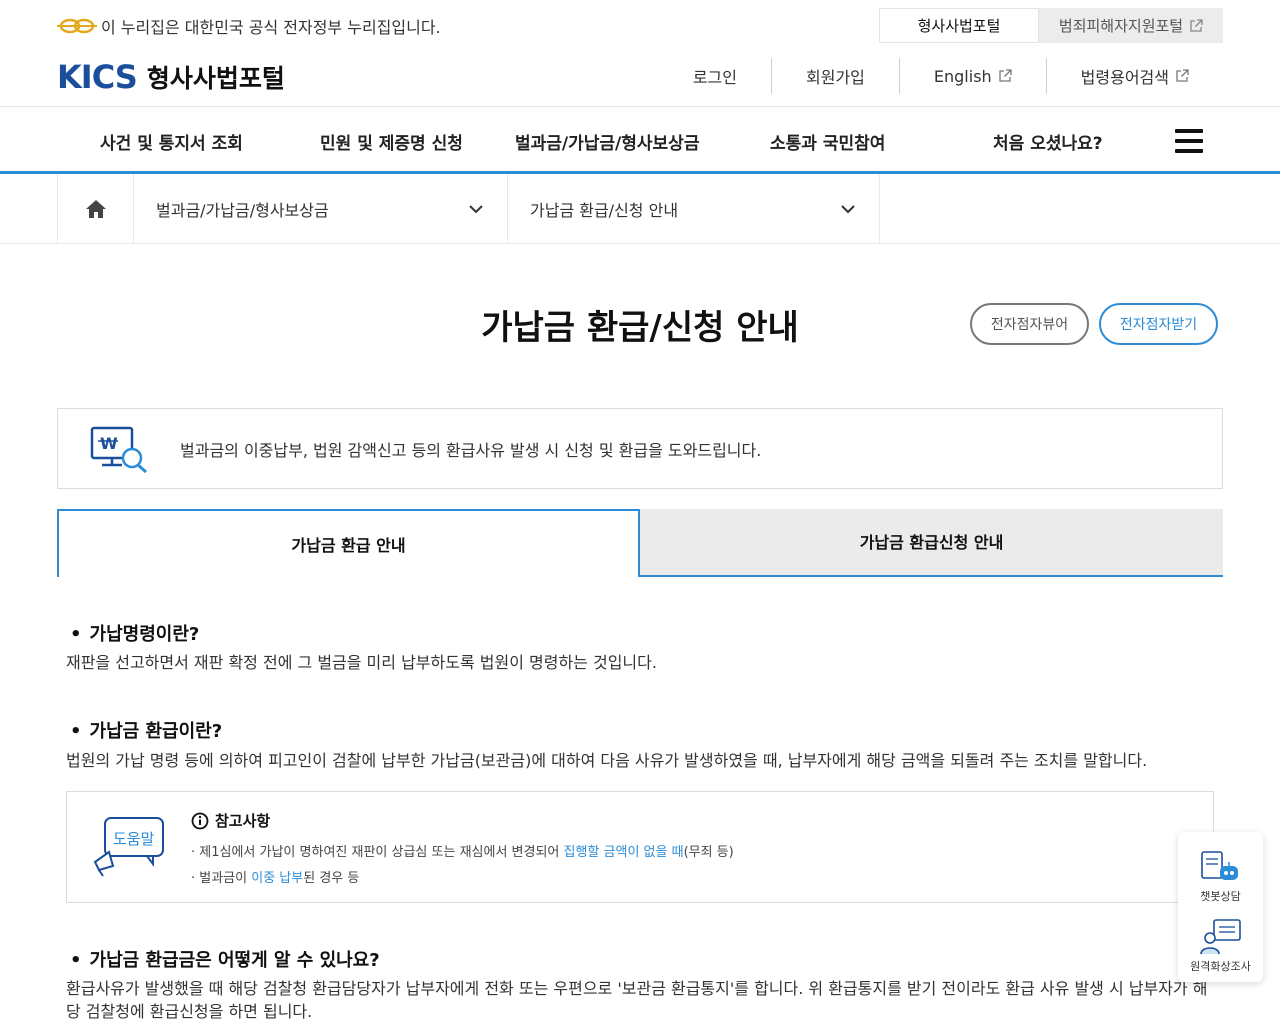 The height and width of the screenshot is (1024, 1280). Describe the element at coordinates (604, 210) in the screenshot. I see `breadcrumb-level2-label: 가납금 환급/신청 안내` at that location.